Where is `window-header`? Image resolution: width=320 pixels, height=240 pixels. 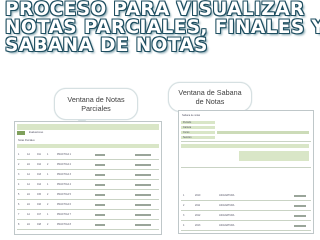
window-header is located at coordinates (88, 127).